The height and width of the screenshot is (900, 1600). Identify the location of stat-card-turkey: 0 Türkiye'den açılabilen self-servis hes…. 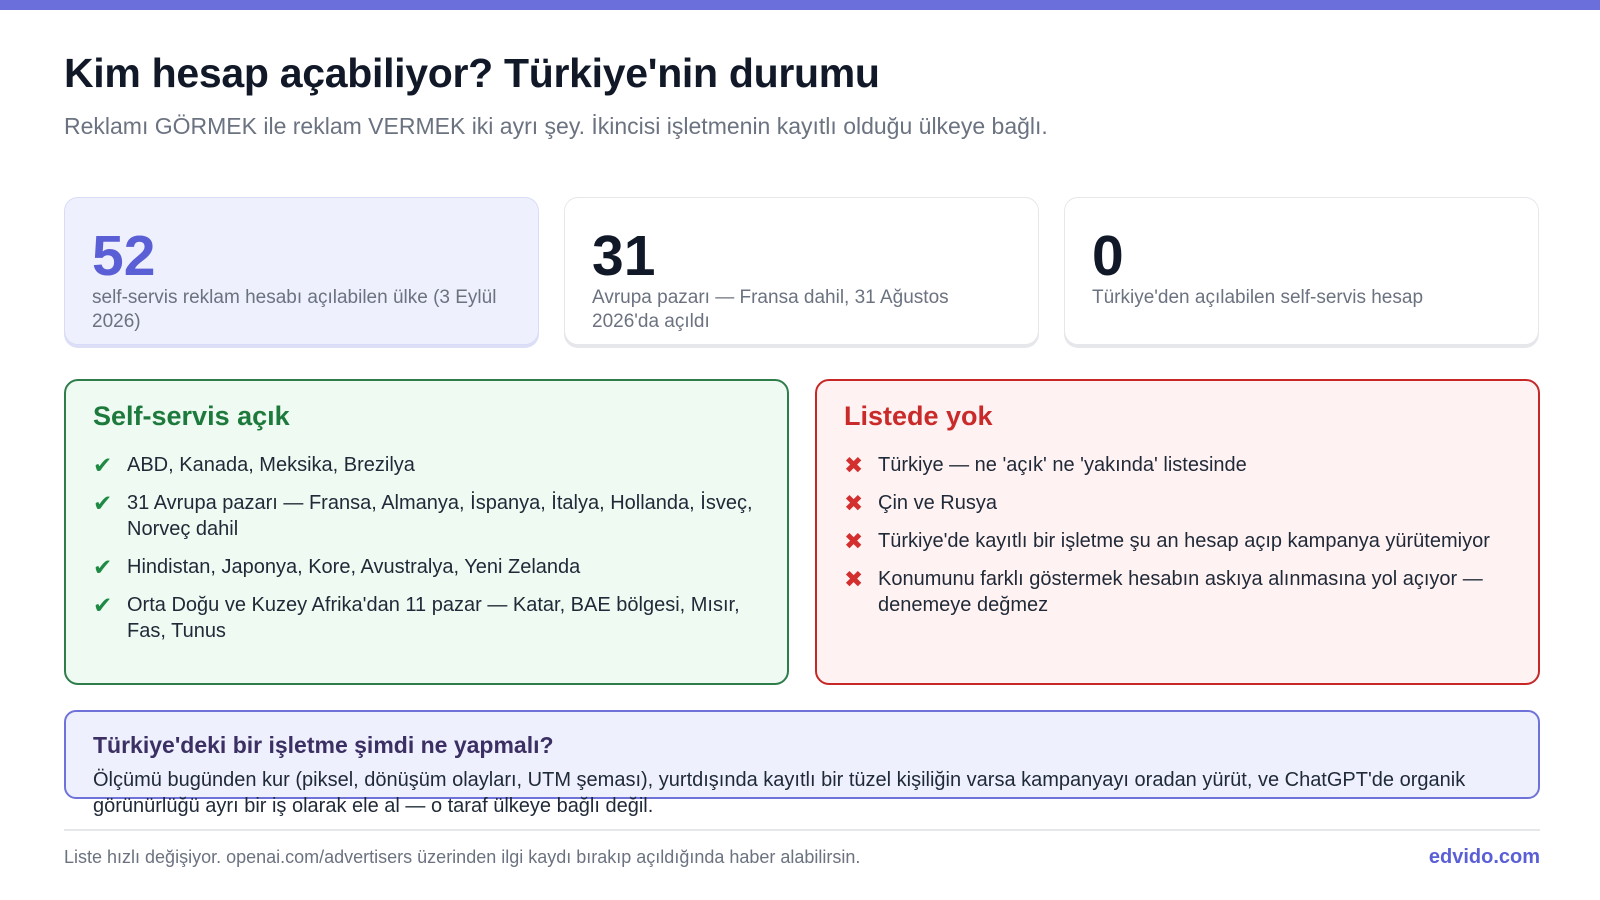
(1301, 271).